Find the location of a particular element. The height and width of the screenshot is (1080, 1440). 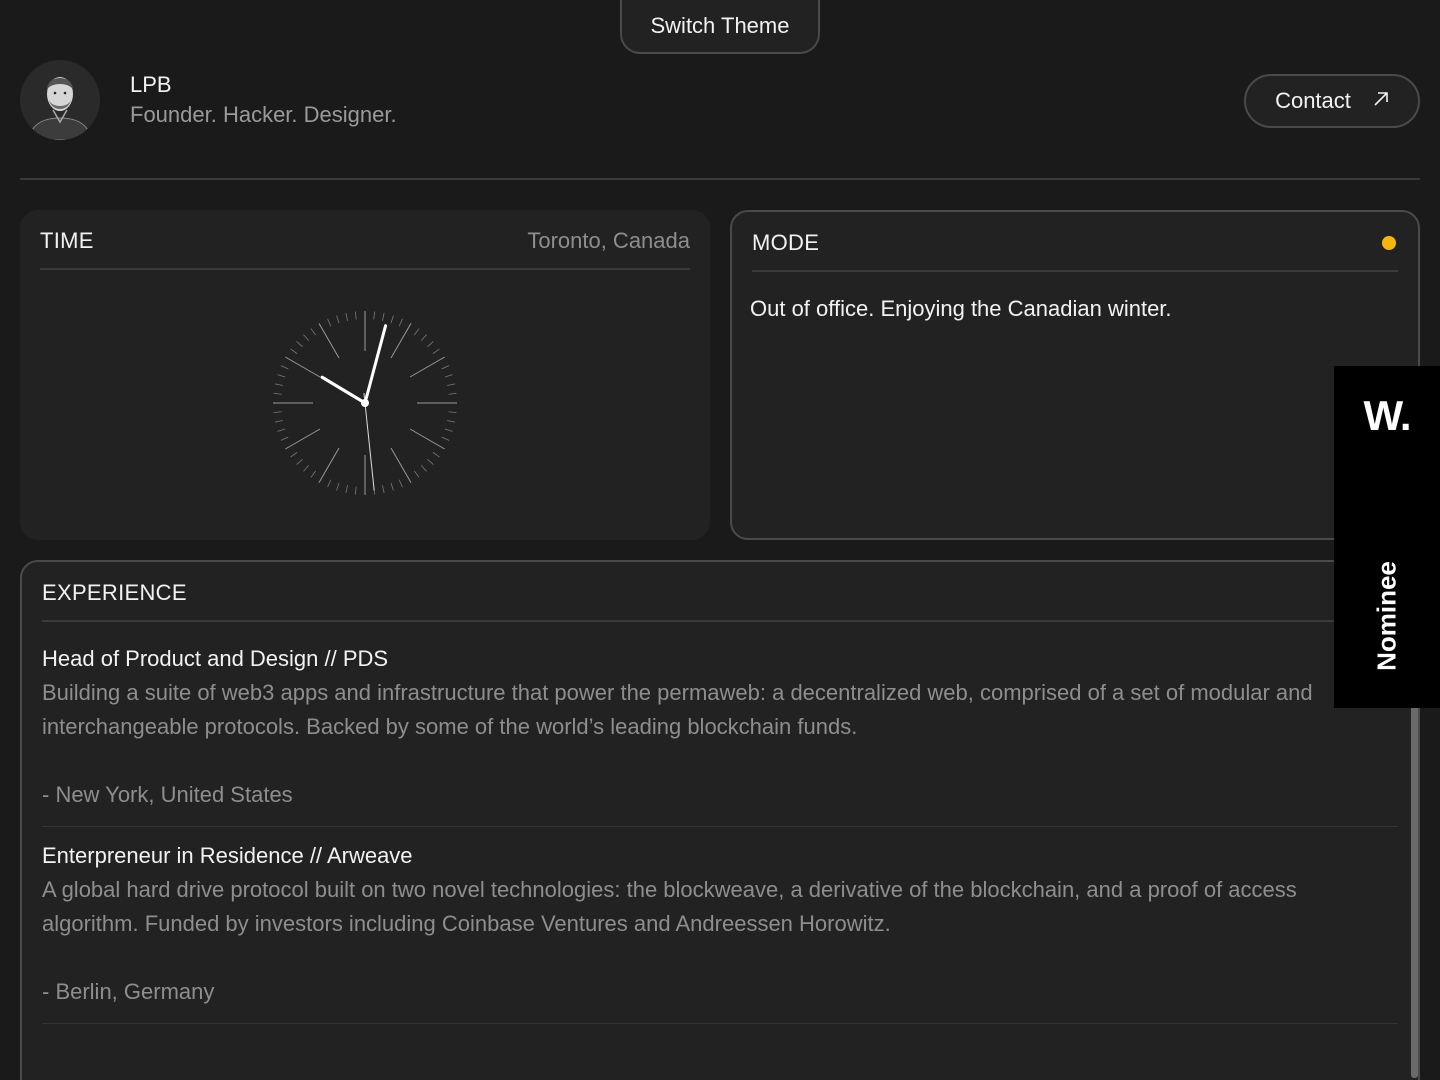

profile-tagline: Founder. Hacker. Designer. is located at coordinates (263, 114).